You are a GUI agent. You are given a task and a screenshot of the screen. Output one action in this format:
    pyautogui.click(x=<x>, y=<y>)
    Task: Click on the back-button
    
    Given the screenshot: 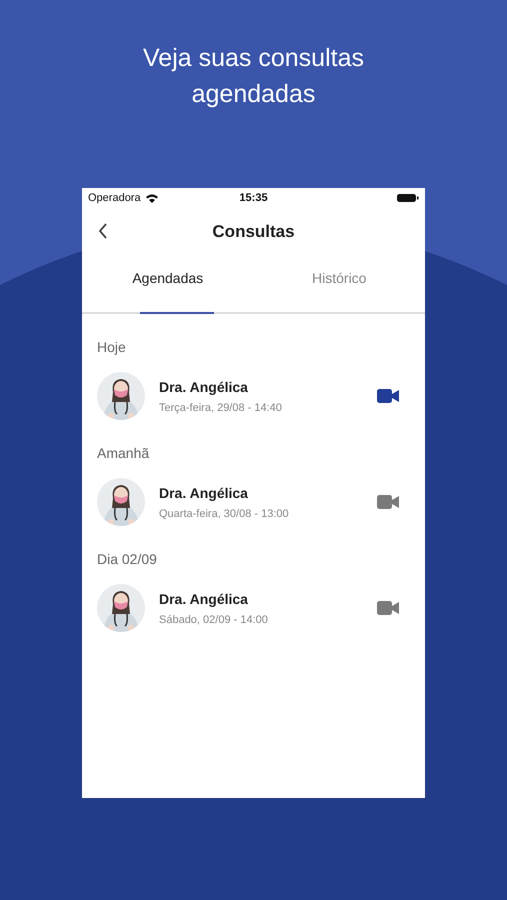 What is the action you would take?
    pyautogui.click(x=103, y=231)
    